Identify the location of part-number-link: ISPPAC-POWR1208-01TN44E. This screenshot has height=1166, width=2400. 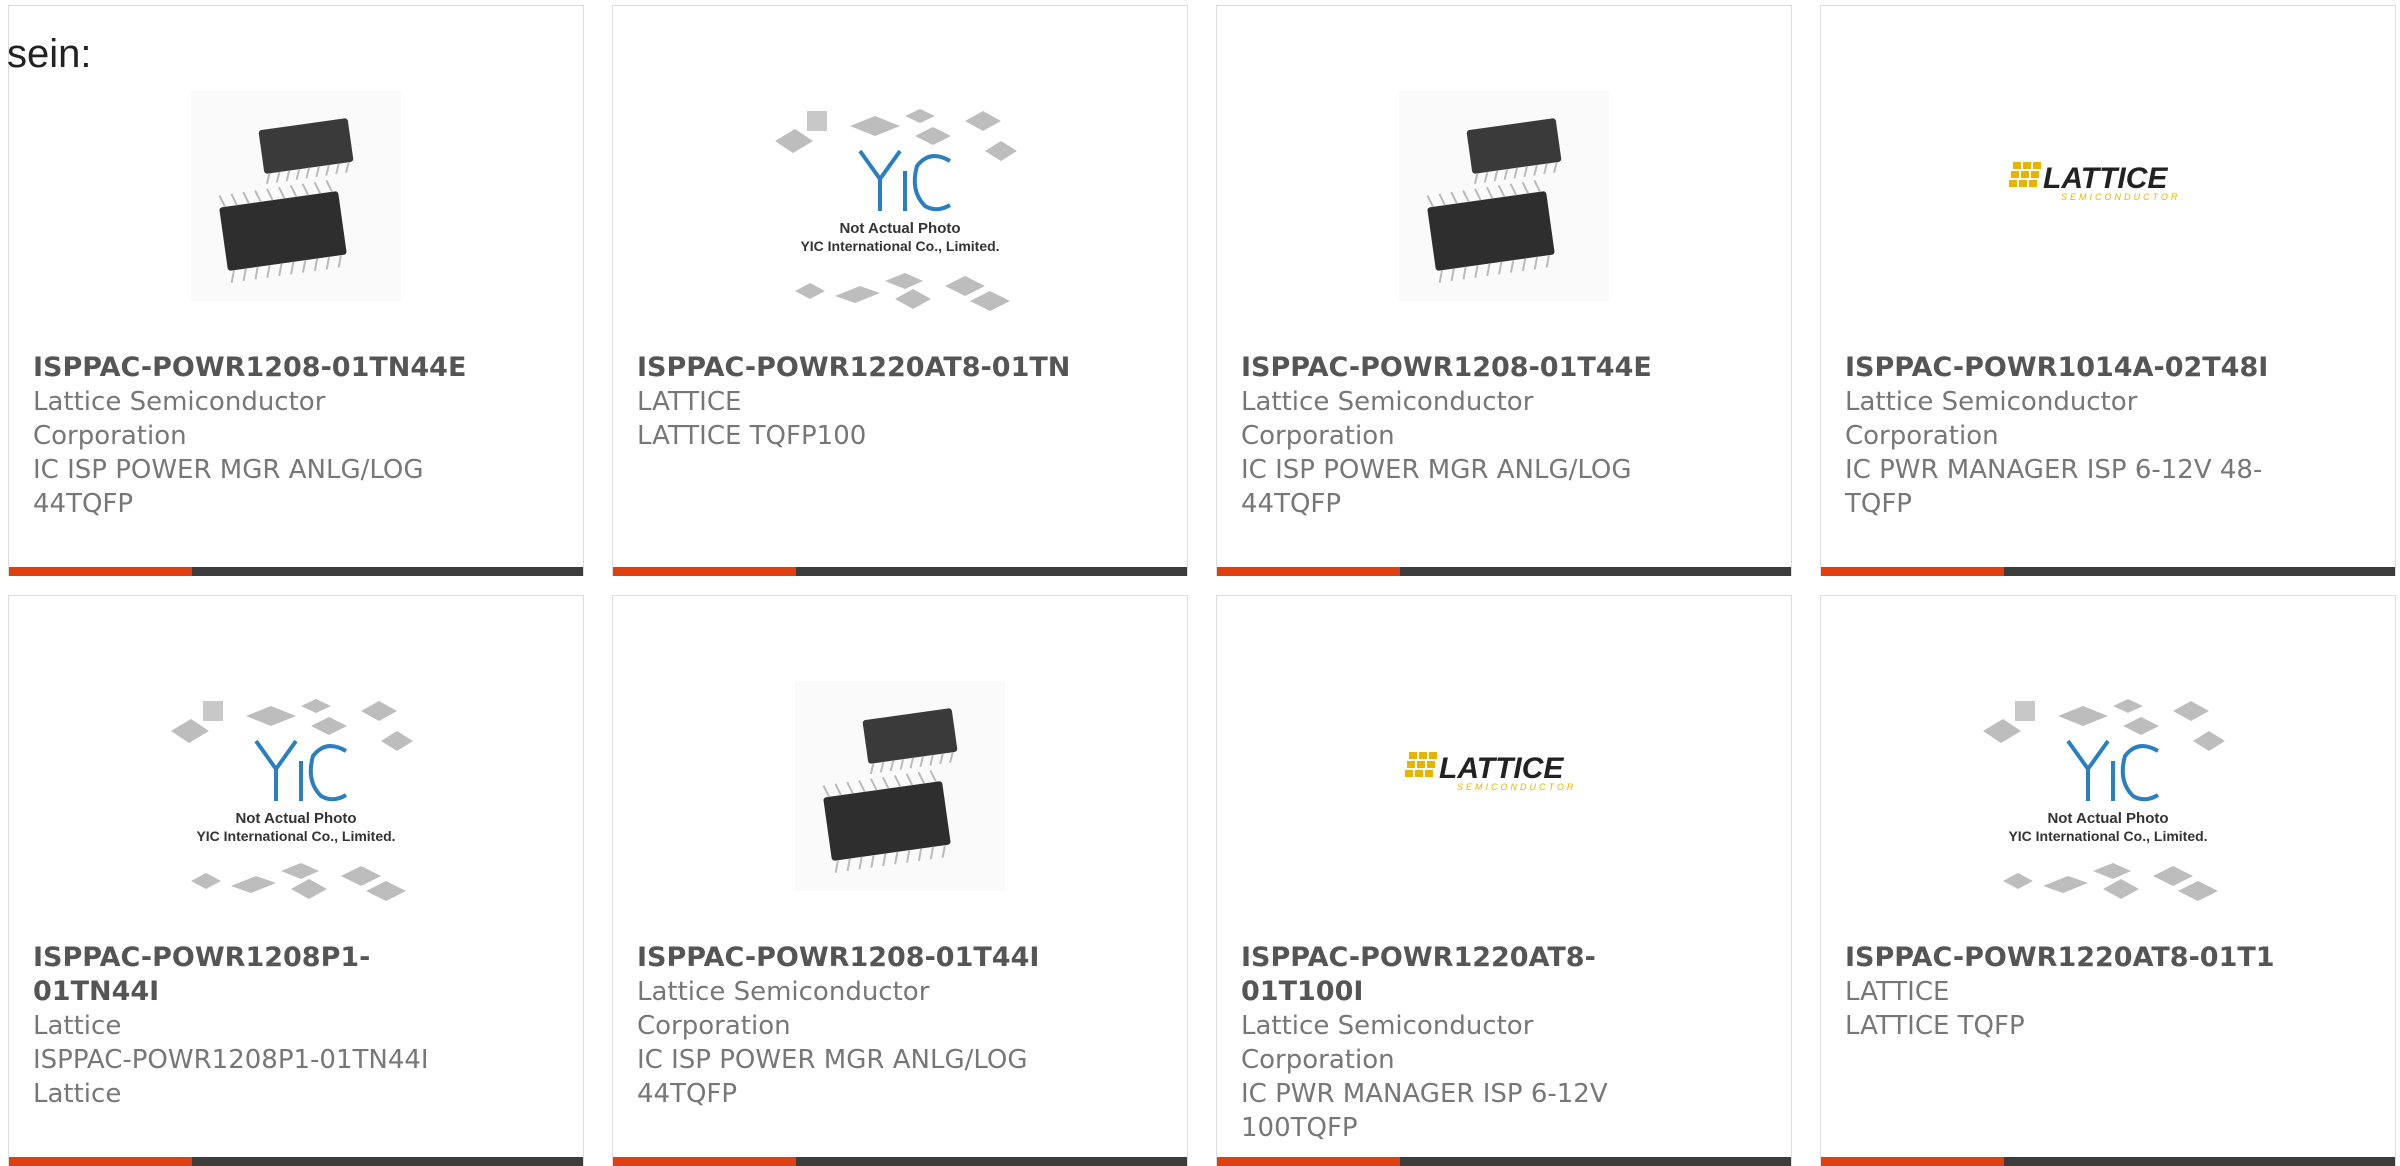
(253, 368).